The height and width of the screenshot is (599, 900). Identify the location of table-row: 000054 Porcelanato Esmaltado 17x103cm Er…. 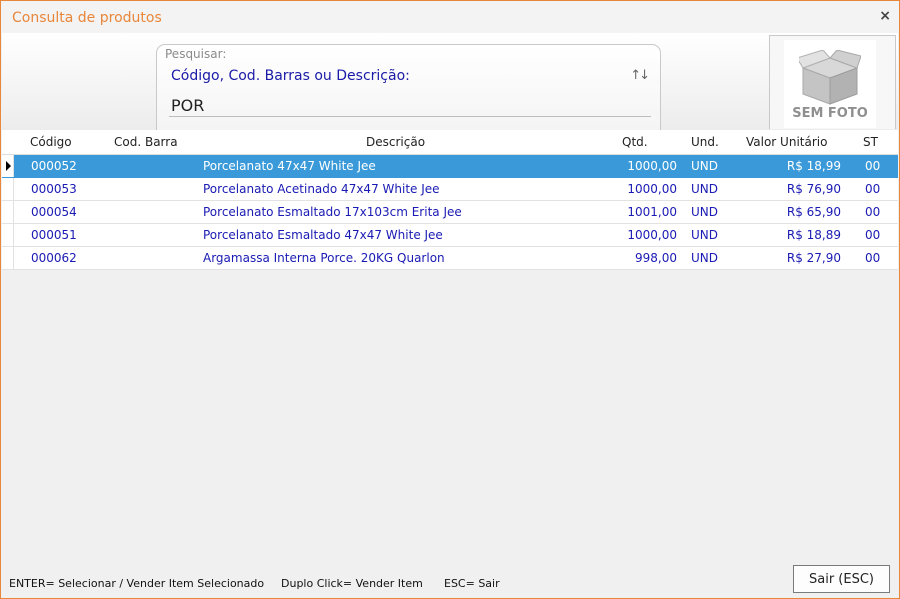
(450, 212).